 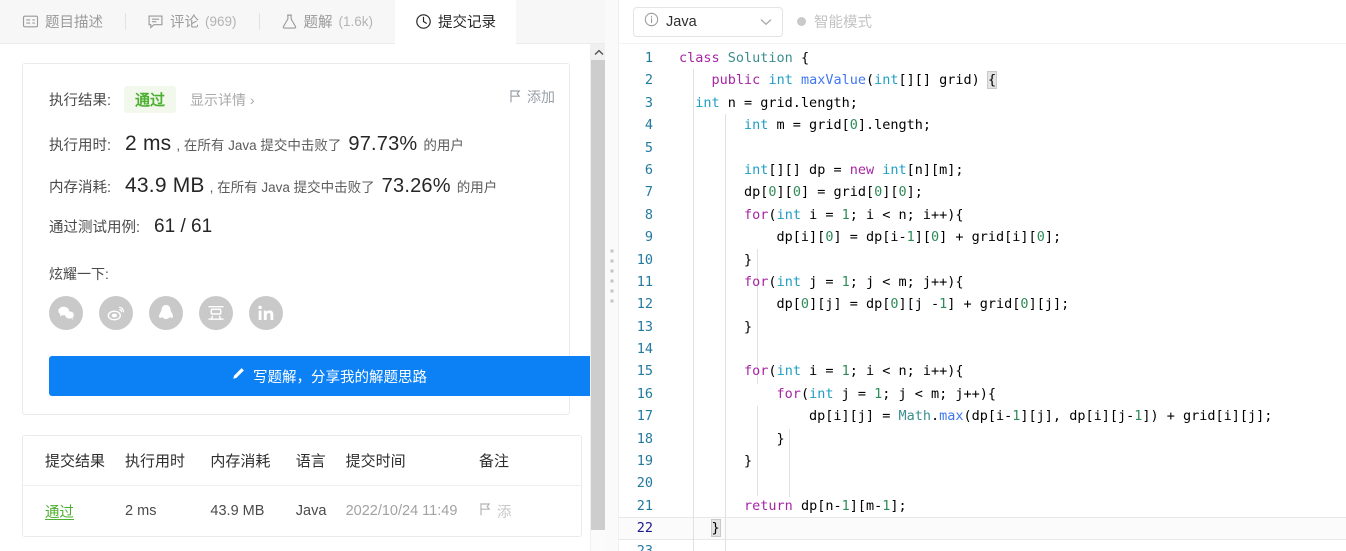 I want to click on testcases-label: 通过测试用例:, so click(x=95, y=228).